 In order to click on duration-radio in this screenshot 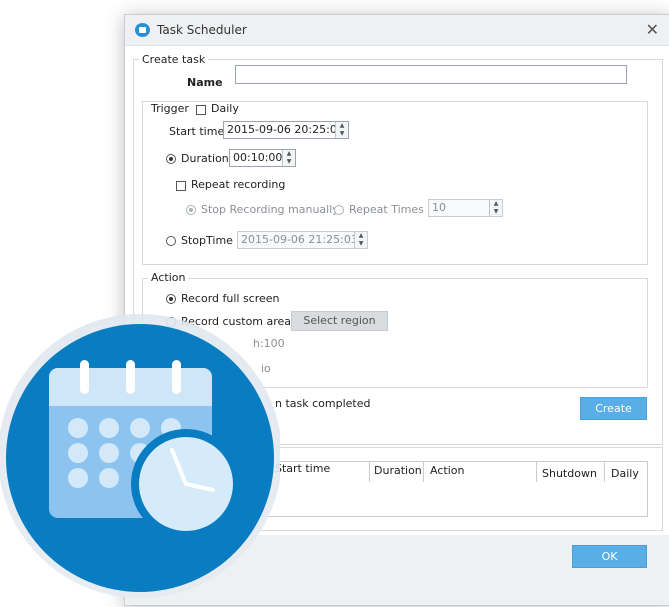, I will do `click(171, 159)`.